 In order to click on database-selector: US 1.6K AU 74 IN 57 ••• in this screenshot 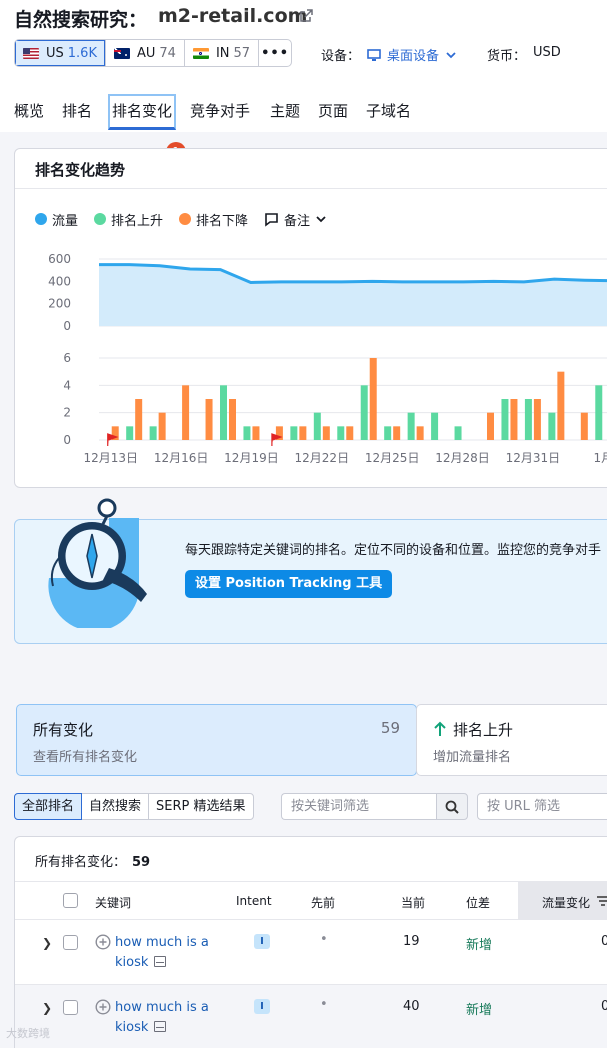, I will do `click(153, 53)`.